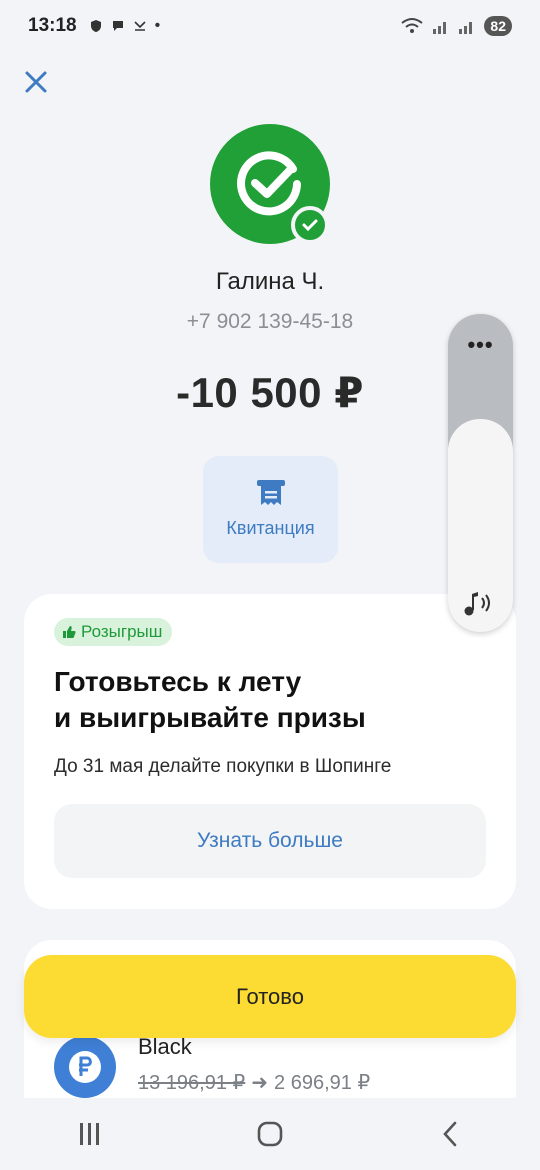 This screenshot has height=1170, width=540. Describe the element at coordinates (270, 509) in the screenshot. I see `receipt-button: Квитанция` at that location.